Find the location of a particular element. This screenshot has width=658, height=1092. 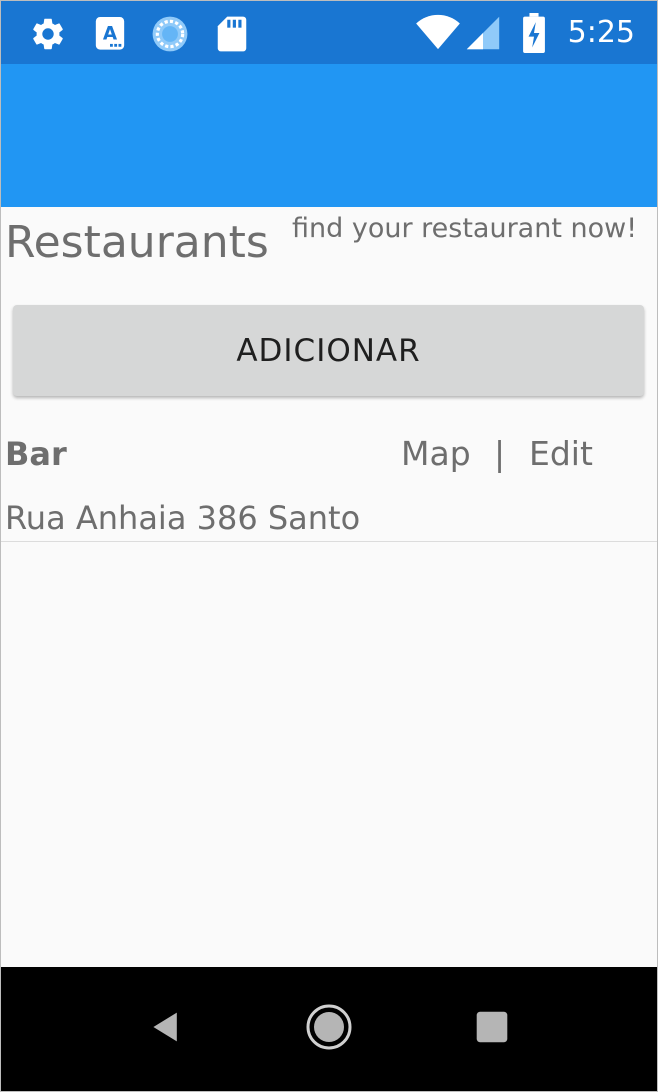

status-bar: A 5:25 is located at coordinates (329, 32).